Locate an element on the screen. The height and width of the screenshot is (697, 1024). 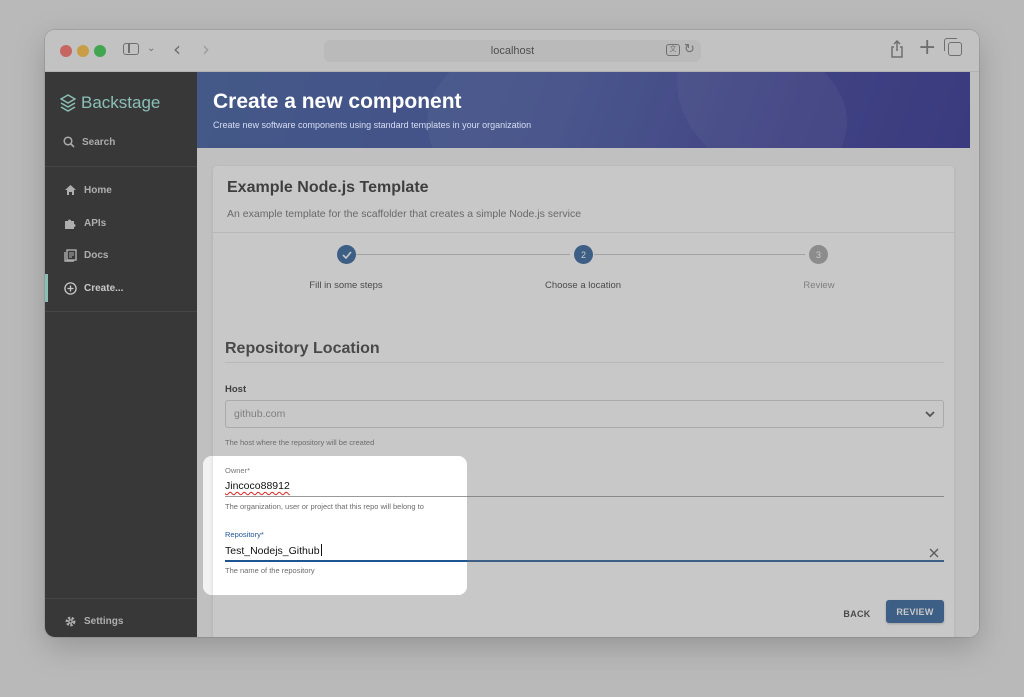
card-divider is located at coordinates (583, 232).